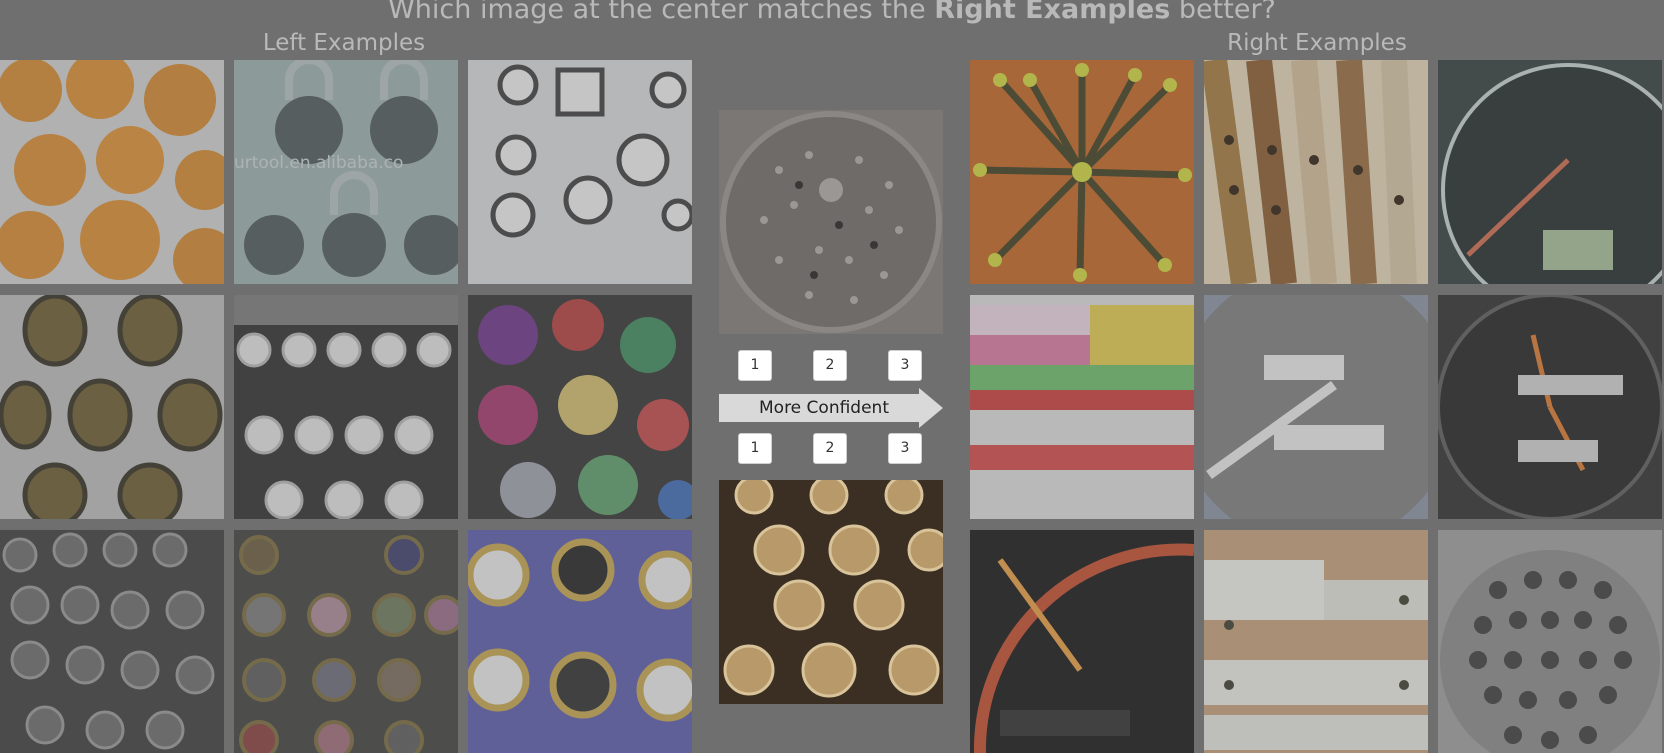 Image resolution: width=1664 pixels, height=753 pixels. What do you see at coordinates (1550, 407) in the screenshot?
I see `right-example-speedometer-yellow` at bounding box center [1550, 407].